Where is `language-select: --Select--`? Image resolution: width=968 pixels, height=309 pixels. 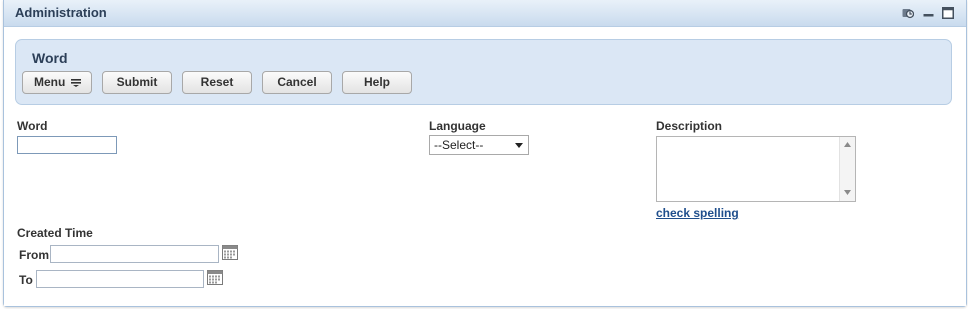
language-select: --Select-- is located at coordinates (479, 145).